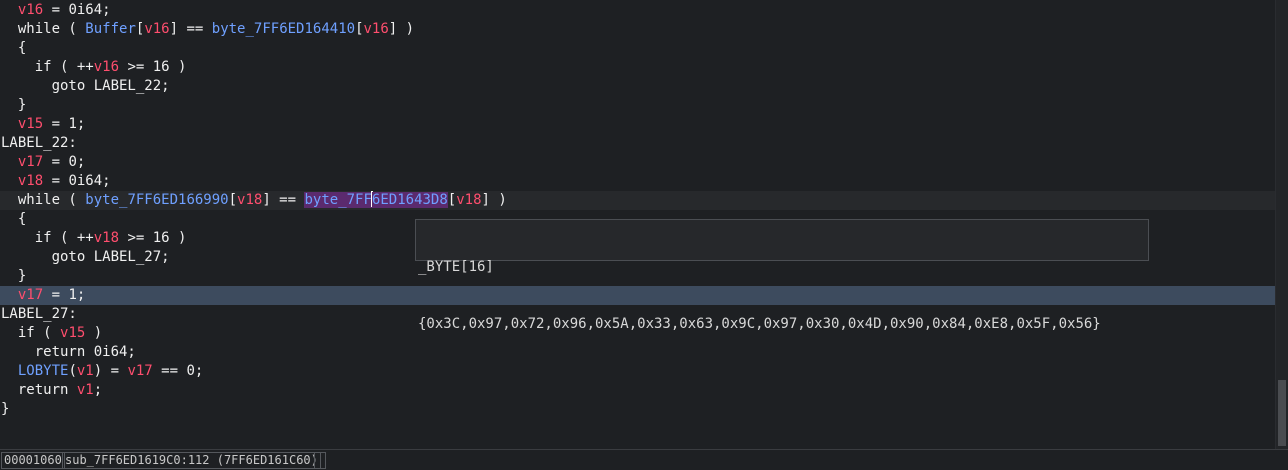  Describe the element at coordinates (638, 143) in the screenshot. I see `code-line: LABEL_22:` at that location.